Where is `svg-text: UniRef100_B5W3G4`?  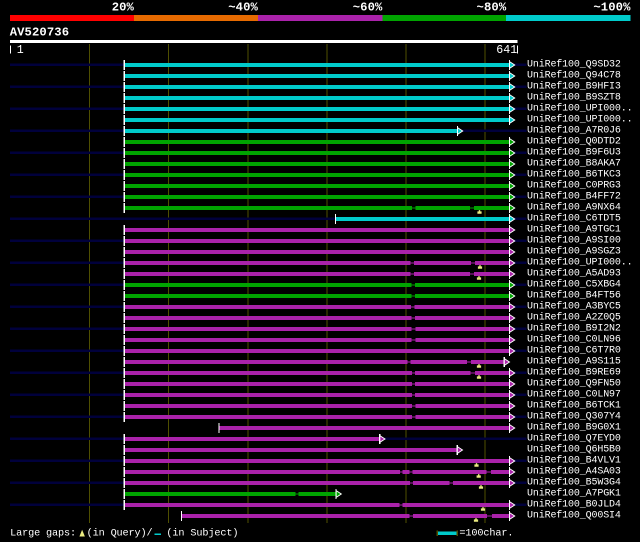
svg-text: UniRef100_B5W3G4 is located at coordinates (574, 483).